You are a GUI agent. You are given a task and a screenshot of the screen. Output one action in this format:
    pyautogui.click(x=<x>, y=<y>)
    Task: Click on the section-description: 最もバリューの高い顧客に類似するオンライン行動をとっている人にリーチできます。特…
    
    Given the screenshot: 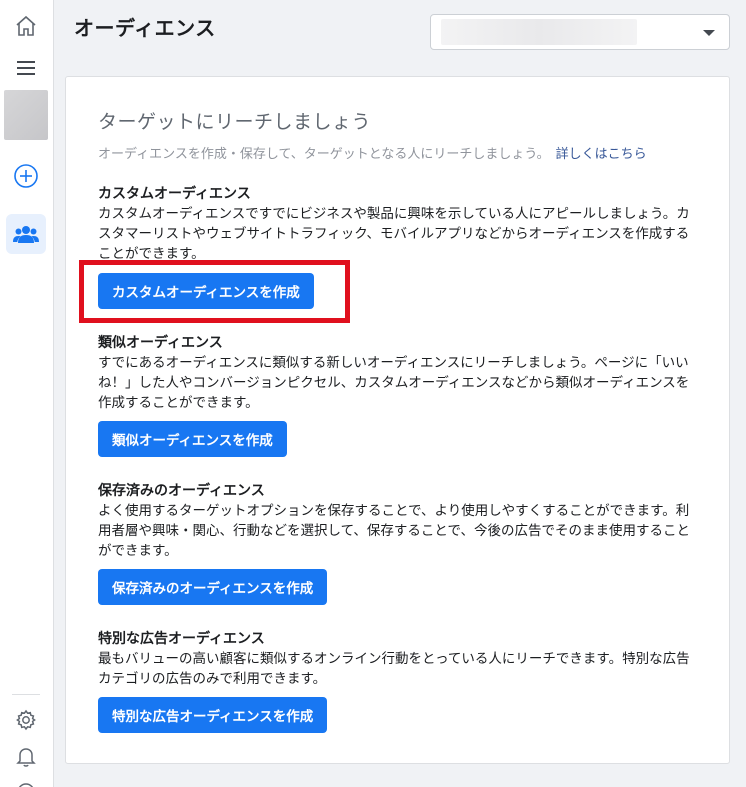 What is the action you would take?
    pyautogui.click(x=394, y=669)
    